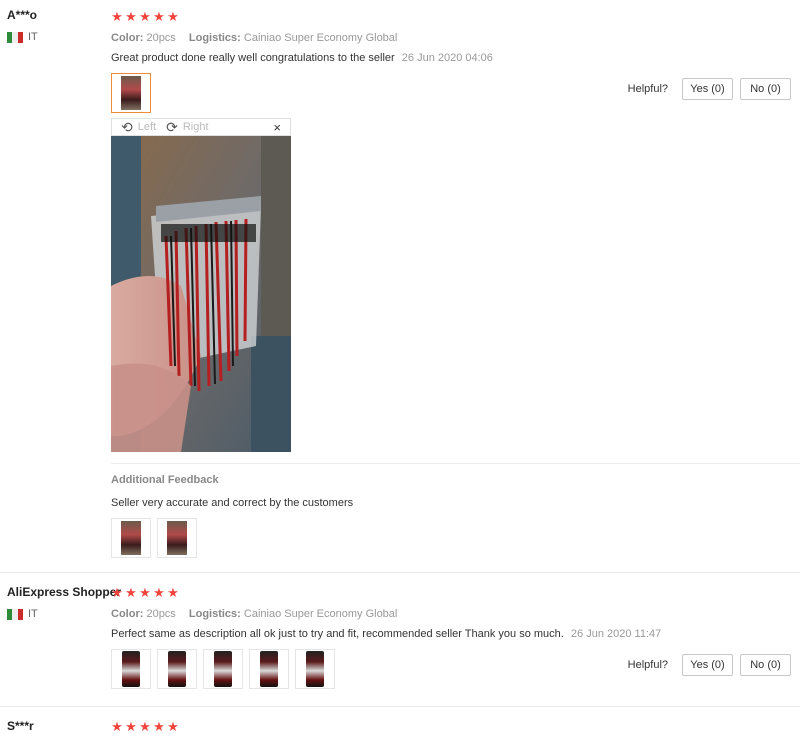 This screenshot has height=734, width=800. I want to click on additional-feedback-title: Additional Feedback, so click(165, 480).